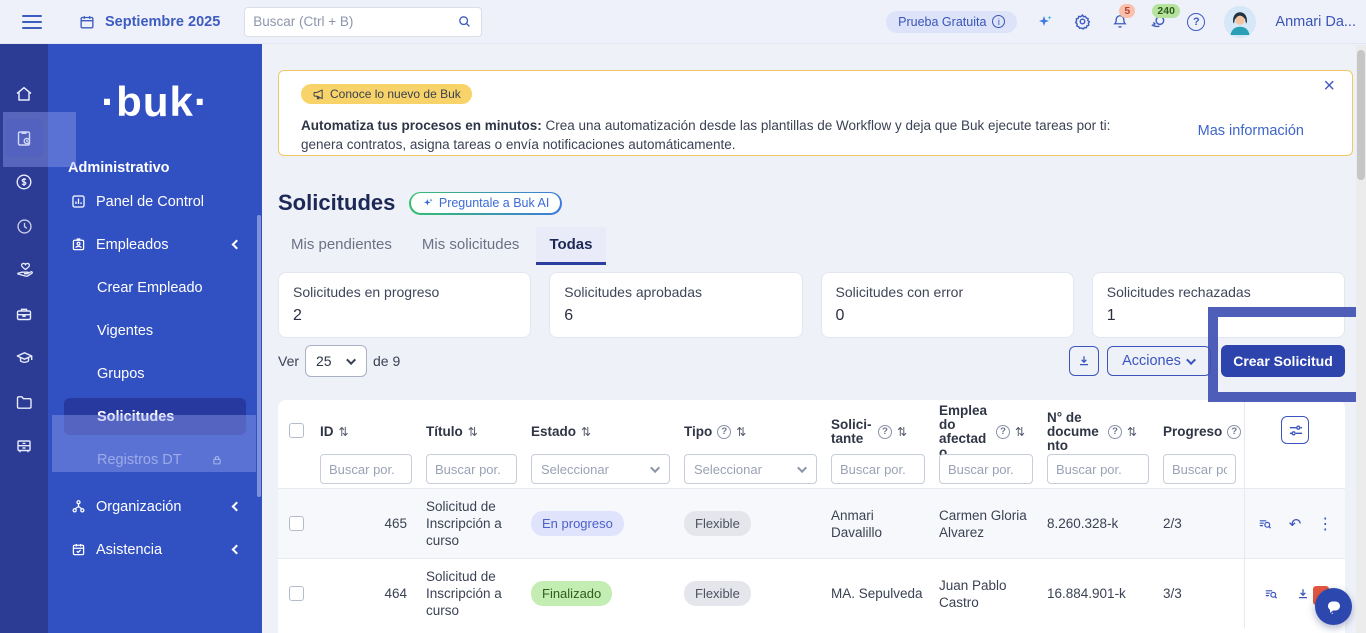 Image resolution: width=1366 pixels, height=633 pixels. What do you see at coordinates (155, 330) in the screenshot?
I see `sidebar-item-vigentes: Vigentes` at bounding box center [155, 330].